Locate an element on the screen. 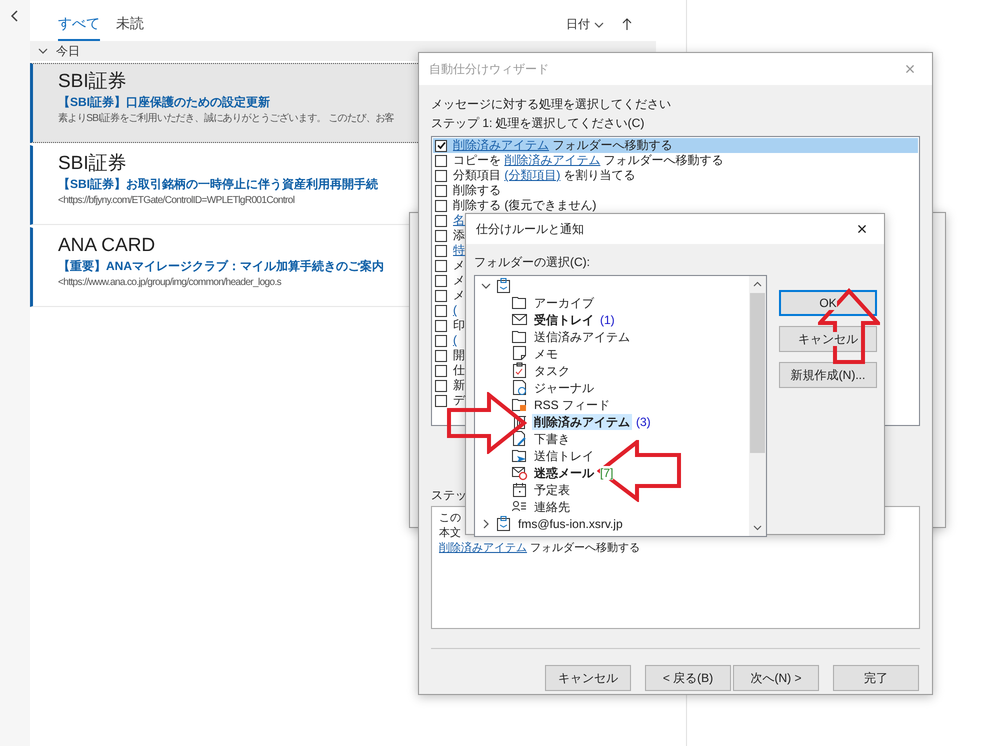 This screenshot has width=990, height=746. message-subject: 【重要】ANAマイレージクラブ：マイル加算手続きのご案内 is located at coordinates (221, 266).